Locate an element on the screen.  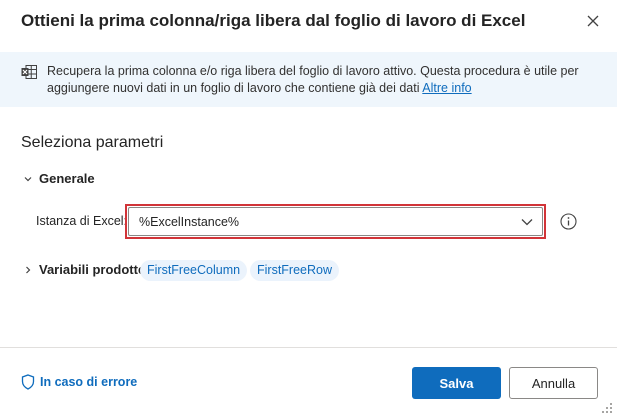
close-button is located at coordinates (593, 21).